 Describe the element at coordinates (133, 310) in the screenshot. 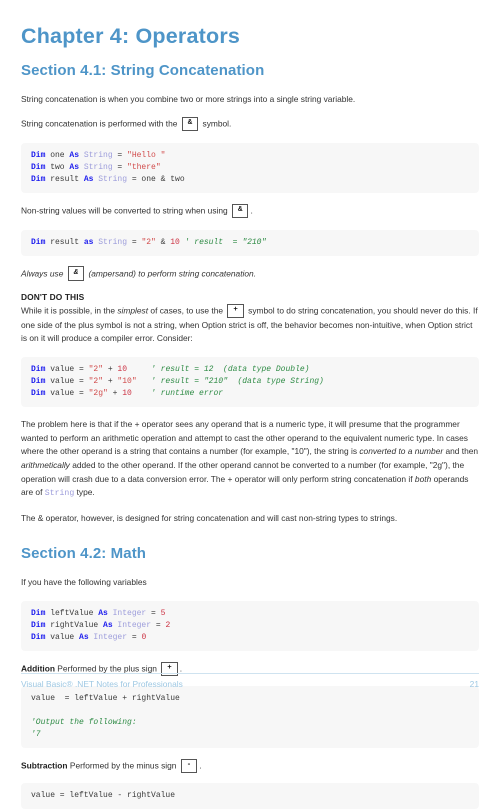

I see `emphasis-simplest: simplest` at that location.